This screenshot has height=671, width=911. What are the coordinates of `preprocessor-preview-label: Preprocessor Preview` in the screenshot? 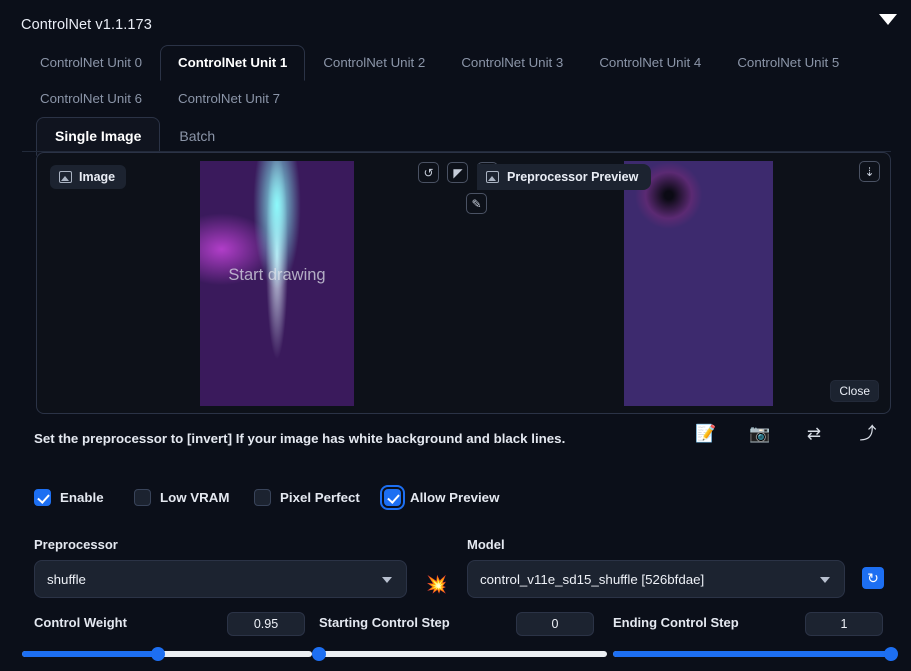 It's located at (564, 177).